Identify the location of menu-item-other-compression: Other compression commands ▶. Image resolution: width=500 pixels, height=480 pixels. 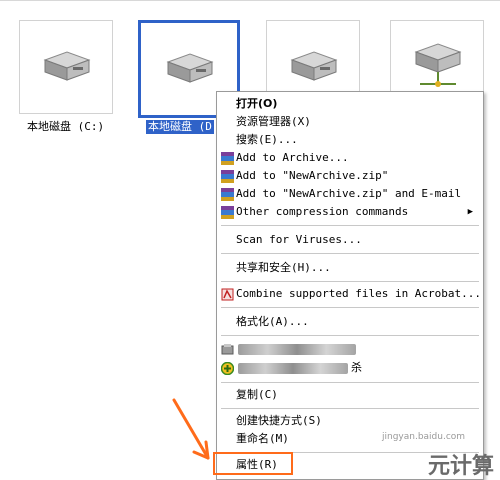
(350, 212).